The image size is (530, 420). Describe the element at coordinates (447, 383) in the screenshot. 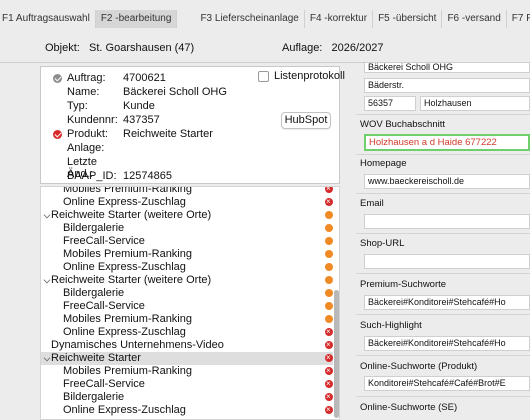

I see `online-suchworte-produkt-field: Konditorei#Stehcafé#Café#Brot#E` at that location.